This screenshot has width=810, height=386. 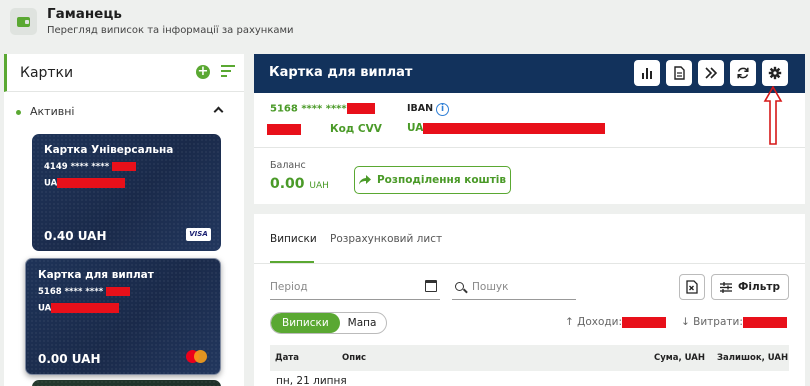 I want to click on expense-summary: ↓ Витрати:, so click(x=734, y=322).